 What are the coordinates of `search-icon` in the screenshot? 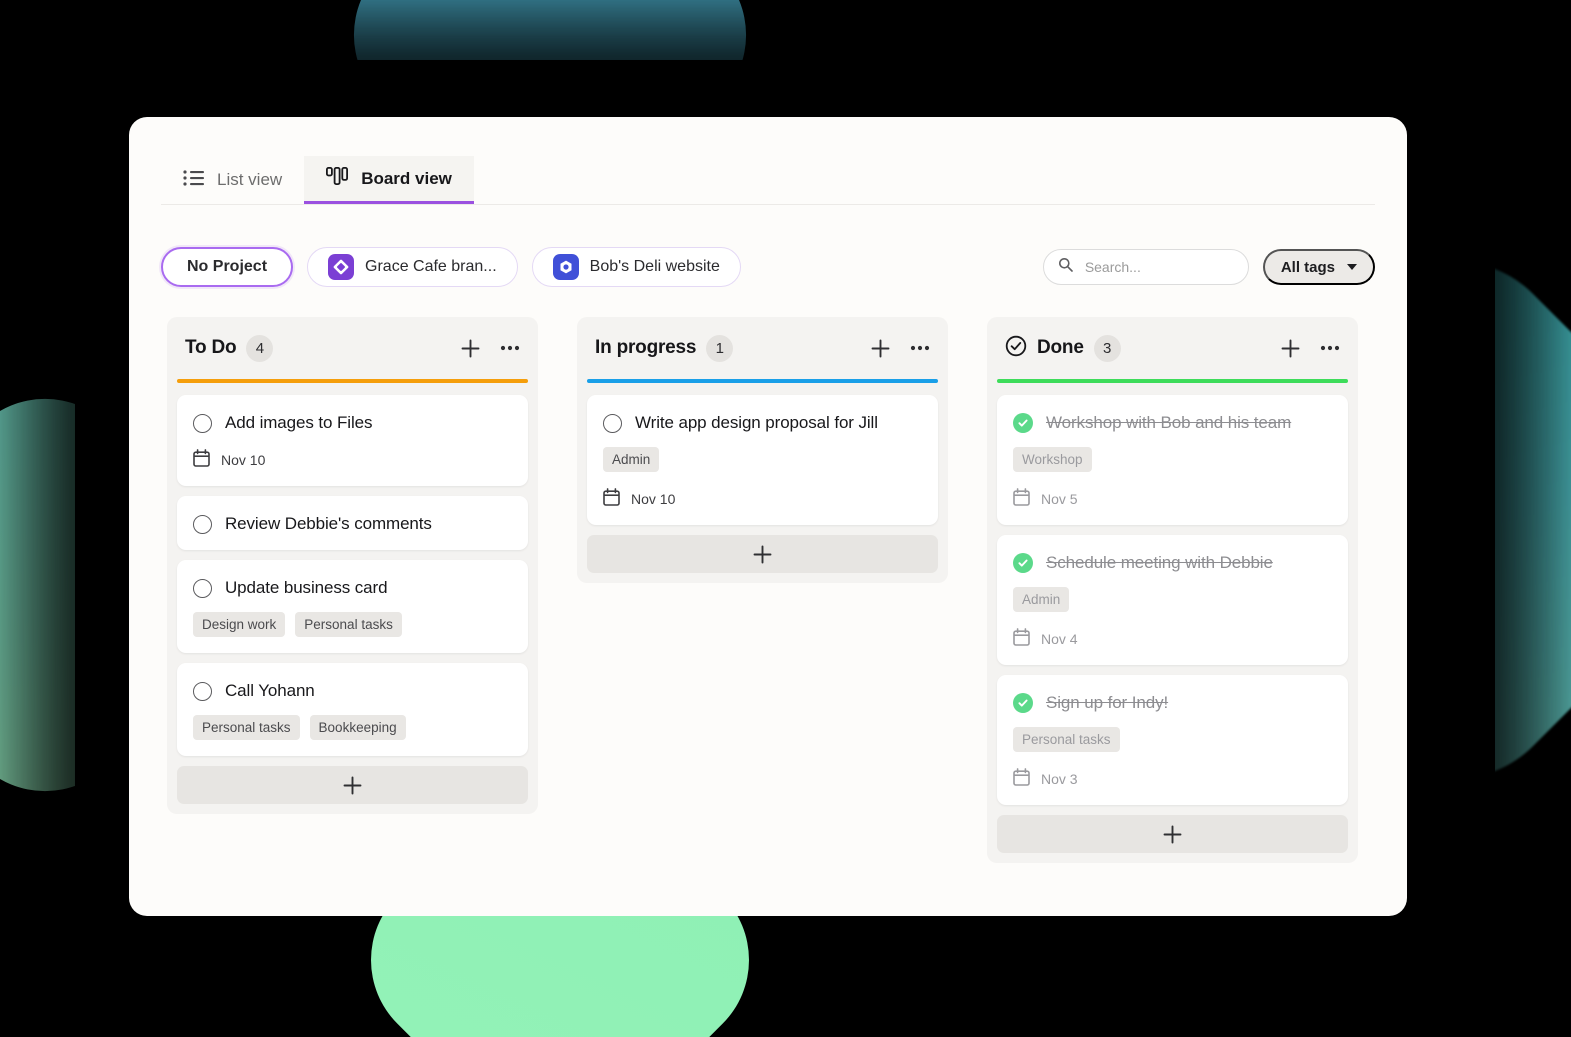 It's located at (1065, 267).